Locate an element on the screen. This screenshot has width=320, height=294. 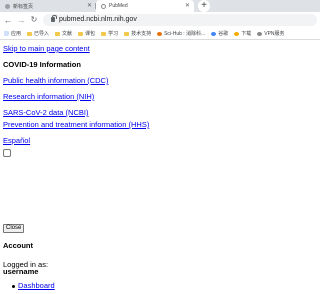
username: username is located at coordinates (21, 271).